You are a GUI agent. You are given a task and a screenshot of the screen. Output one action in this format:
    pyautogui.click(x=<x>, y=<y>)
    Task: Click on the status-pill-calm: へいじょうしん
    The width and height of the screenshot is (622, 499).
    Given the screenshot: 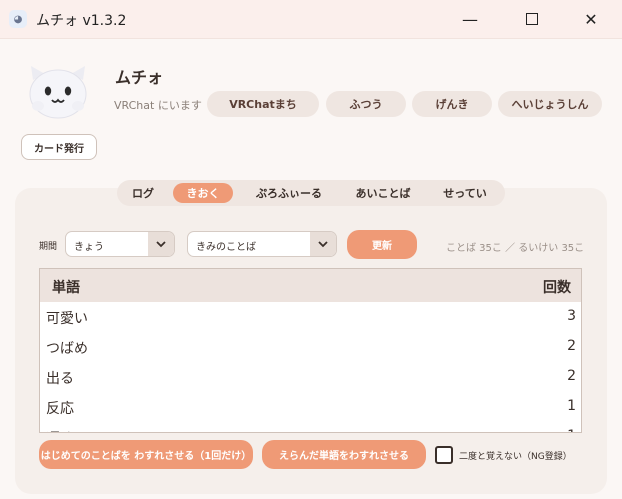 What is the action you would take?
    pyautogui.click(x=550, y=104)
    